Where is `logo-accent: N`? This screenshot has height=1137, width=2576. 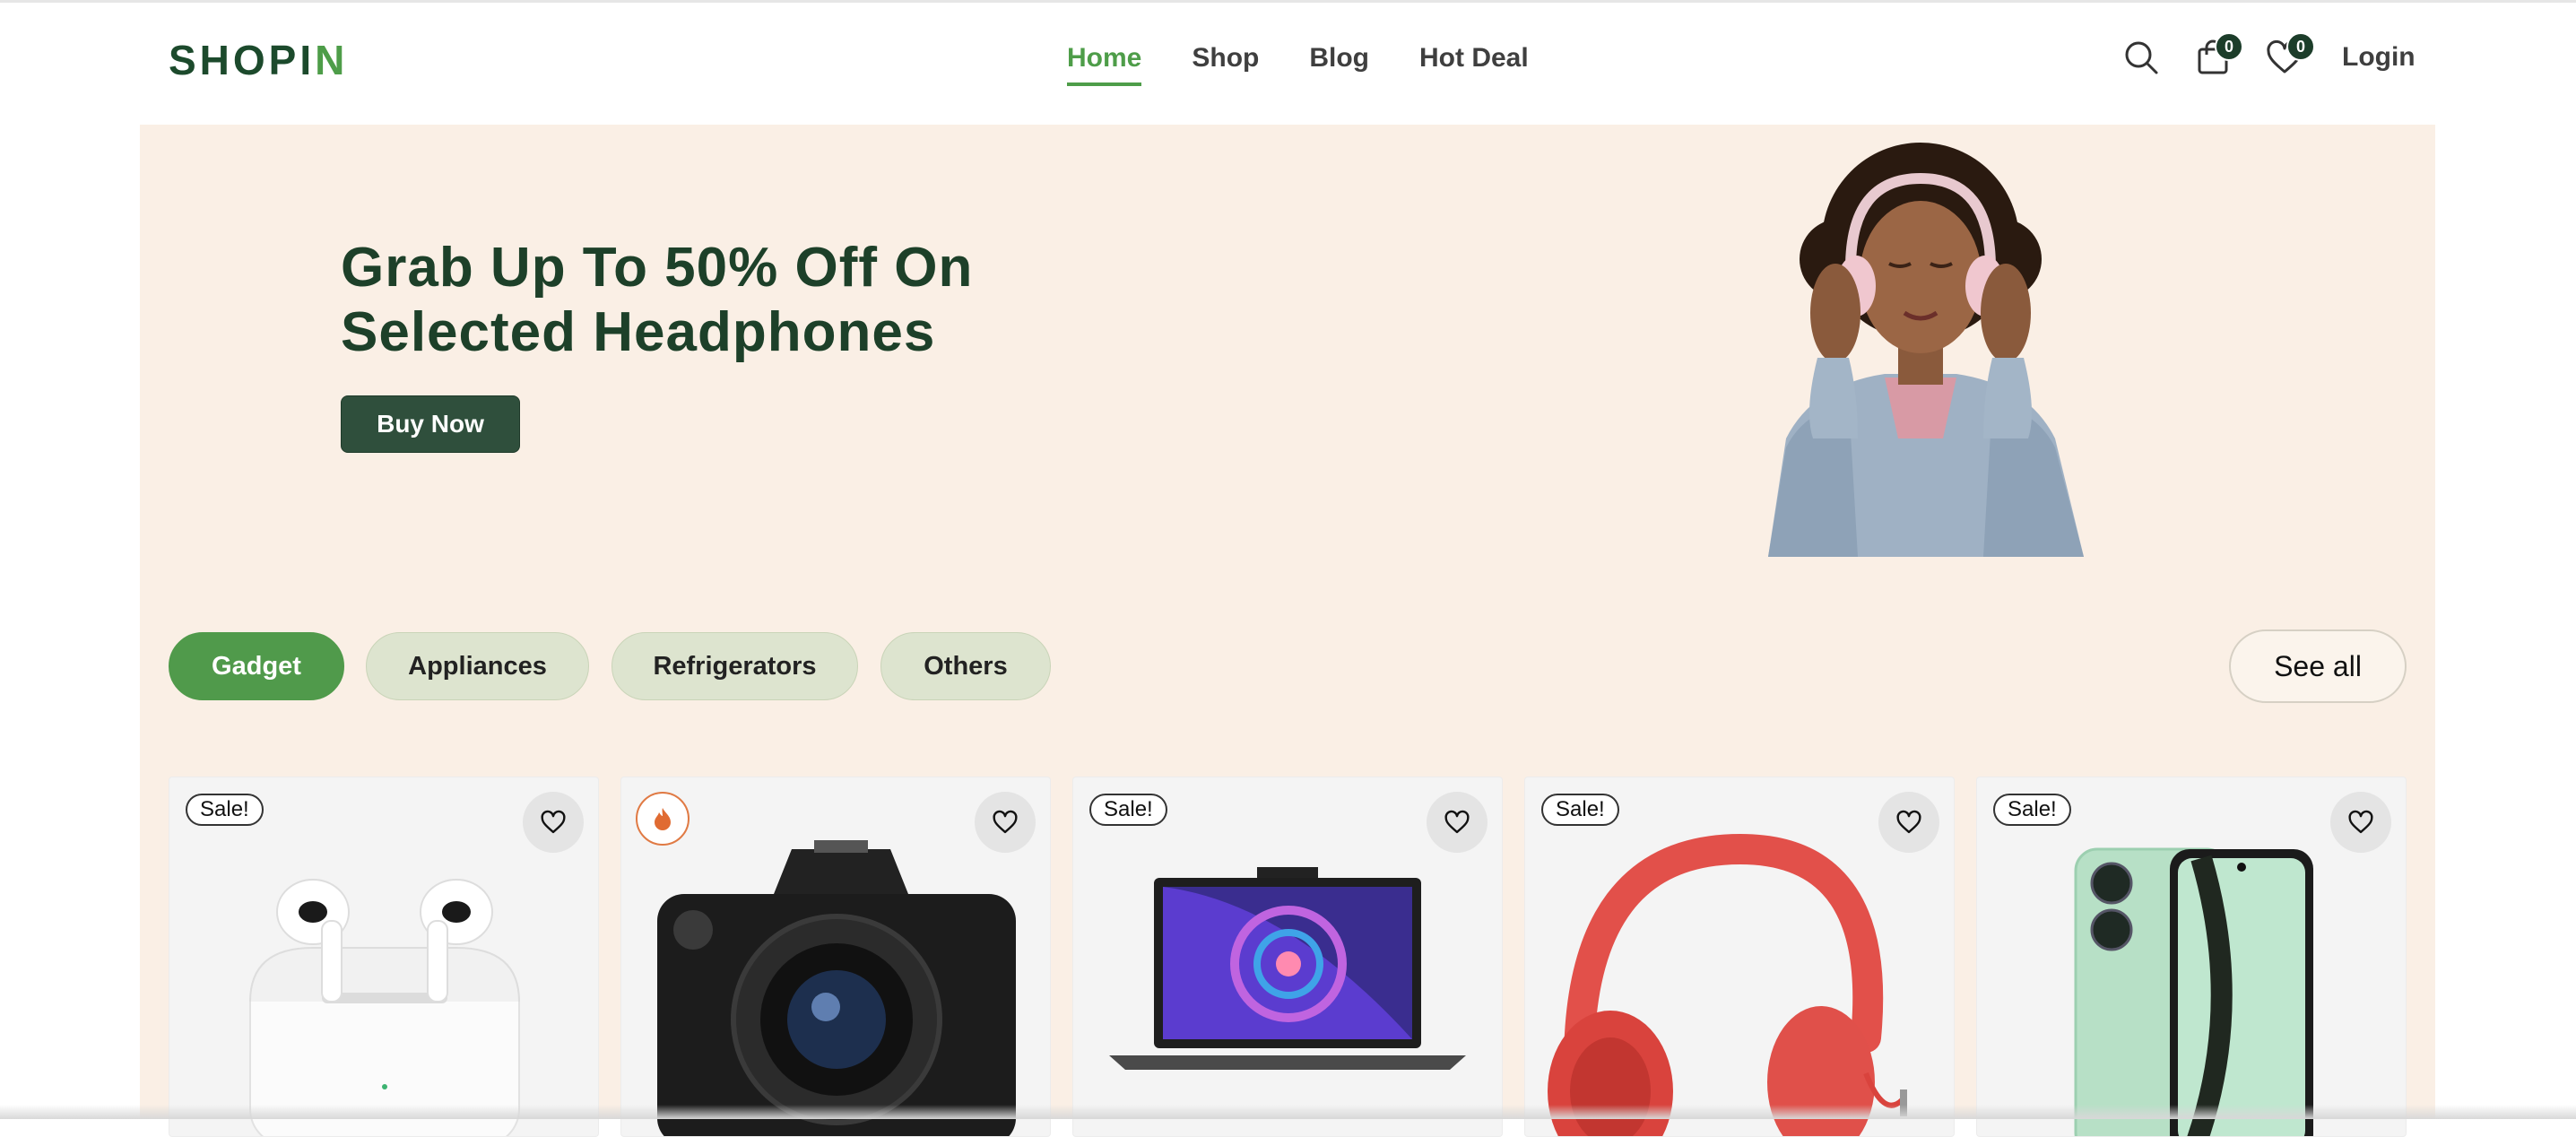
logo-accent: N is located at coordinates (332, 60).